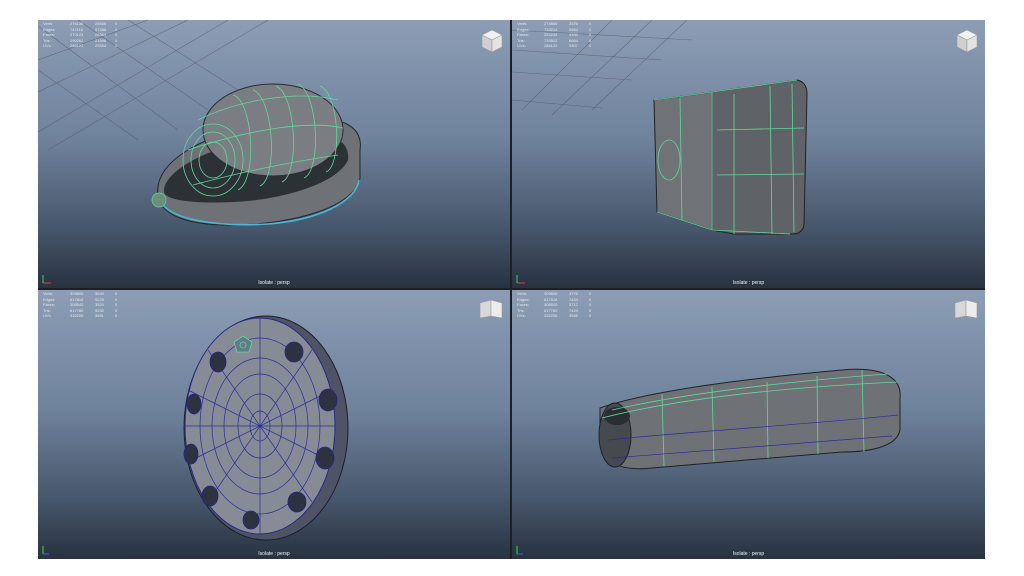  What do you see at coordinates (266, 428) in the screenshot?
I see `disc-model` at bounding box center [266, 428].